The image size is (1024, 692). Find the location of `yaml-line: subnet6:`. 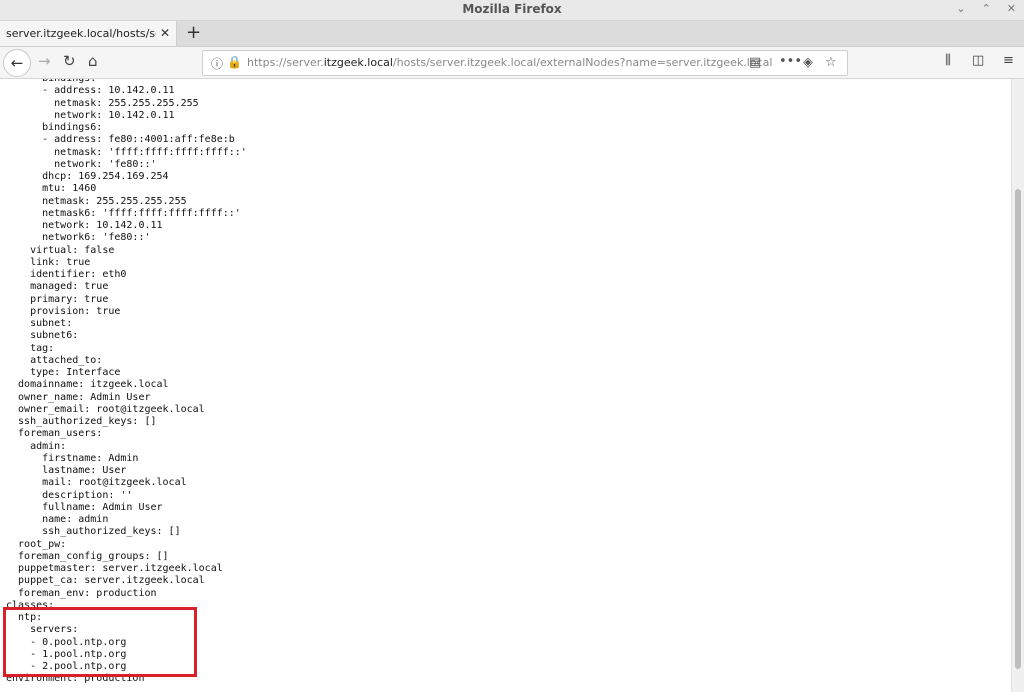

yaml-line: subnet6: is located at coordinates (42, 336).